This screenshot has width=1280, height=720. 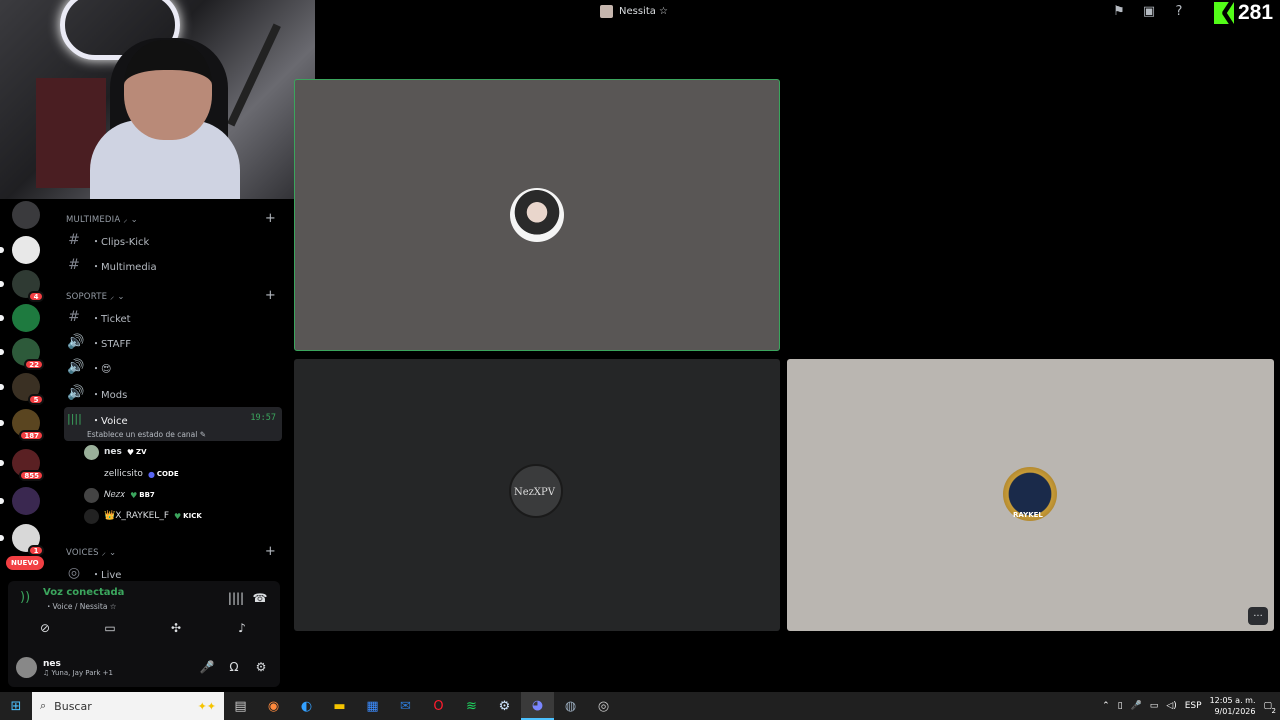 What do you see at coordinates (178, 516) in the screenshot?
I see `heart-icon: ♥` at bounding box center [178, 516].